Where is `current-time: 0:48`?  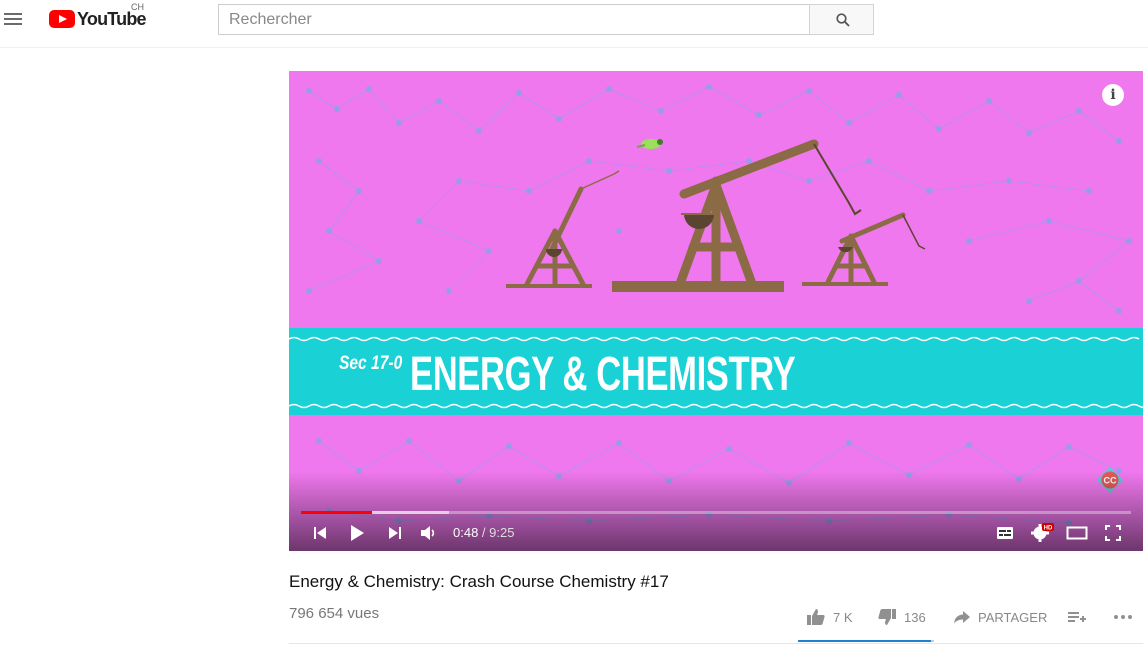
current-time: 0:48 is located at coordinates (466, 532).